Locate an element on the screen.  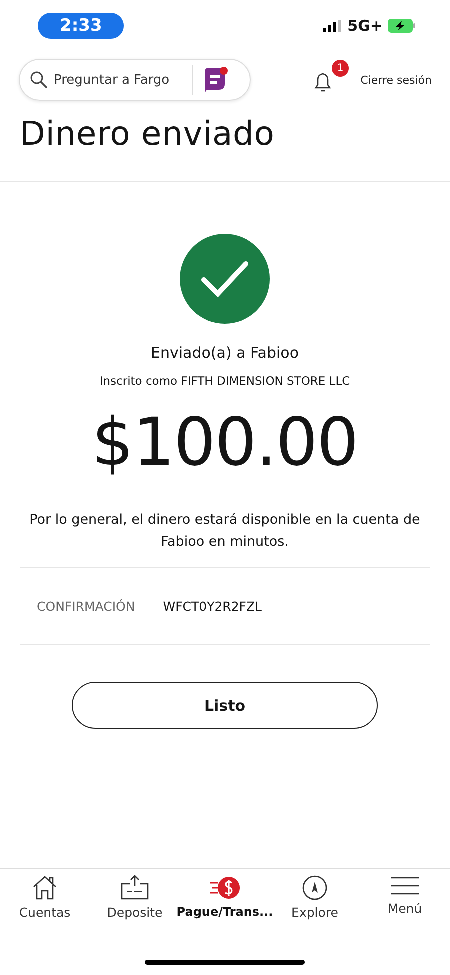
tab-item: Deposite is located at coordinates (135, 902).